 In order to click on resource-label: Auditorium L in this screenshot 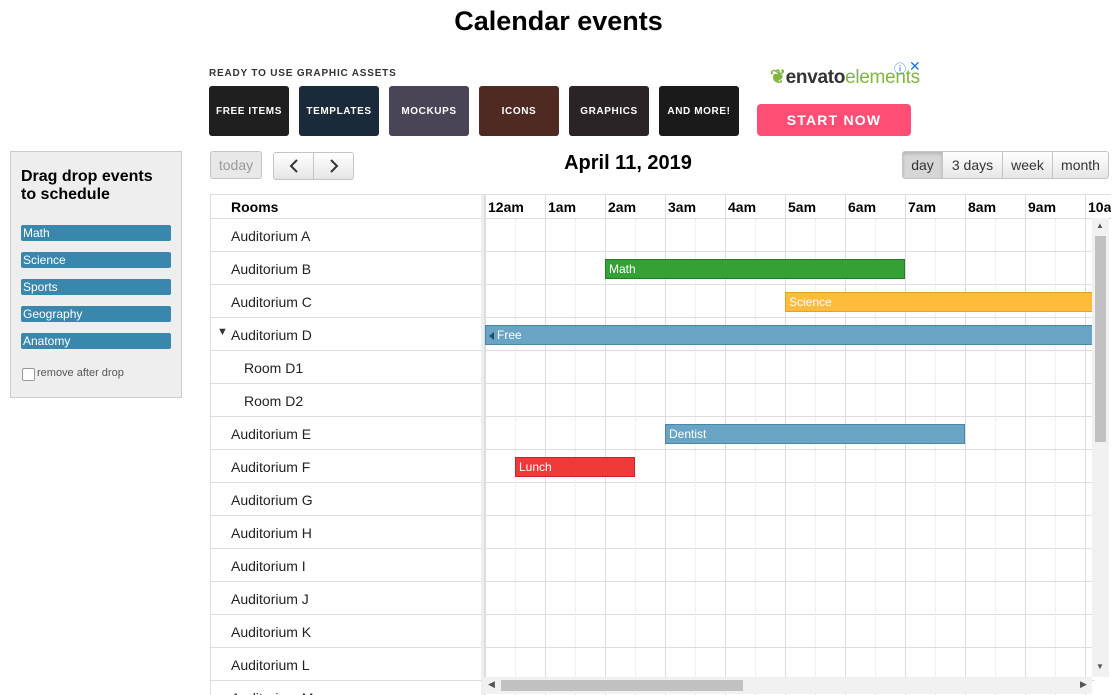, I will do `click(270, 665)`.